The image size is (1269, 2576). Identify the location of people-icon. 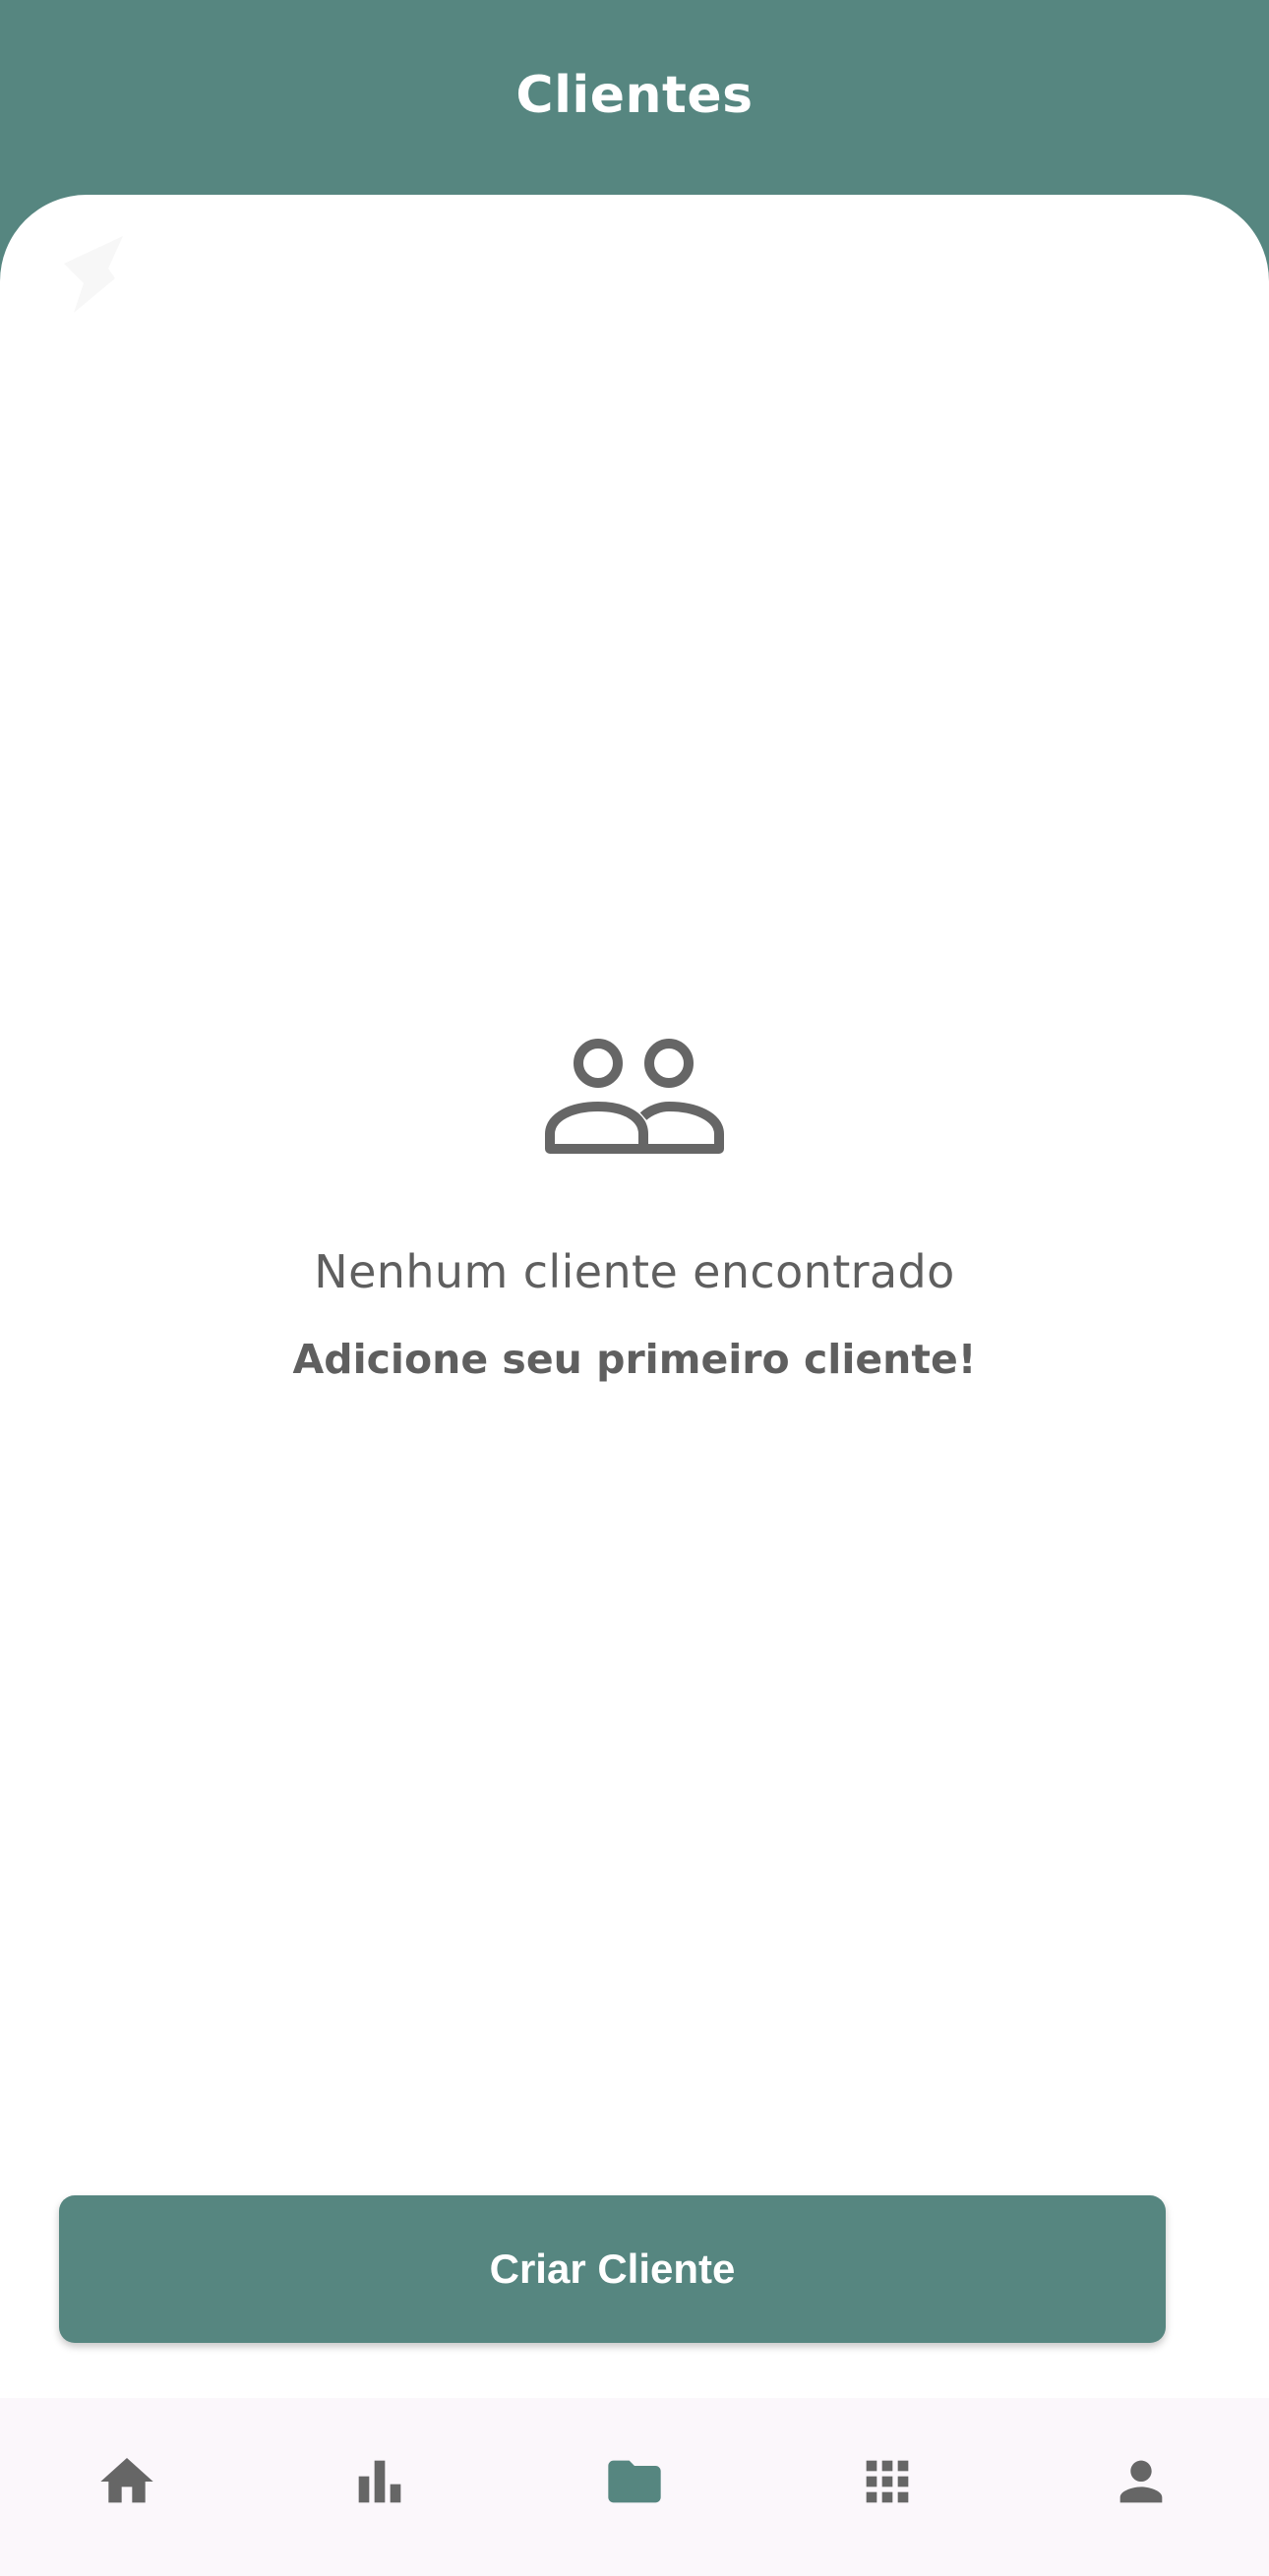
(634, 1097).